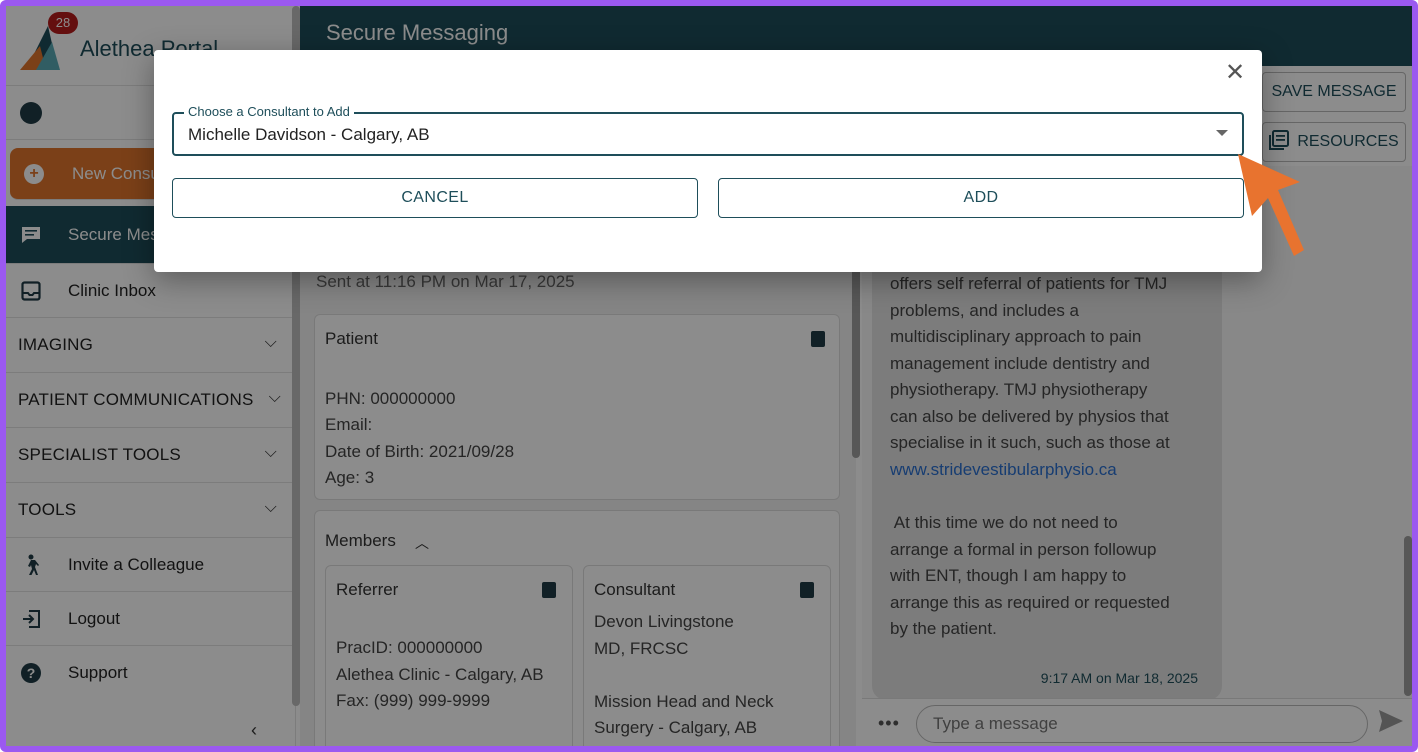 The height and width of the screenshot is (752, 1418). What do you see at coordinates (1222, 133) in the screenshot?
I see `dropdown-caret-icon` at bounding box center [1222, 133].